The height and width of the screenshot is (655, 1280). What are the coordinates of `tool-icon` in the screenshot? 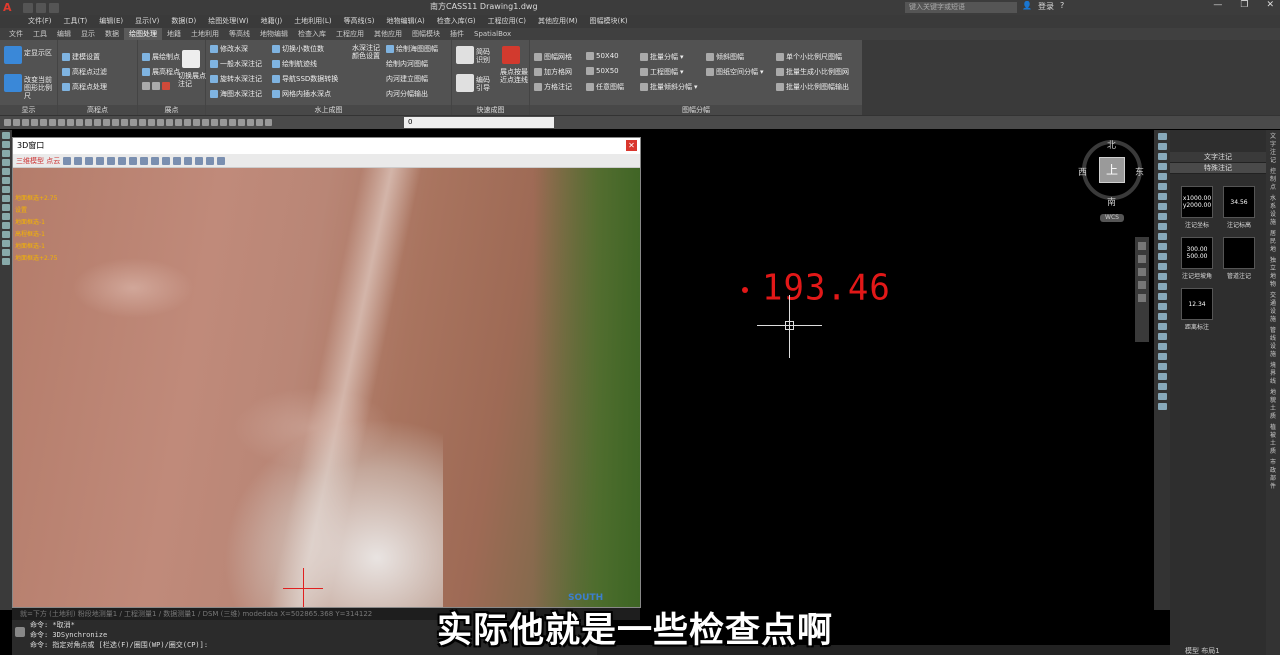 It's located at (156, 86).